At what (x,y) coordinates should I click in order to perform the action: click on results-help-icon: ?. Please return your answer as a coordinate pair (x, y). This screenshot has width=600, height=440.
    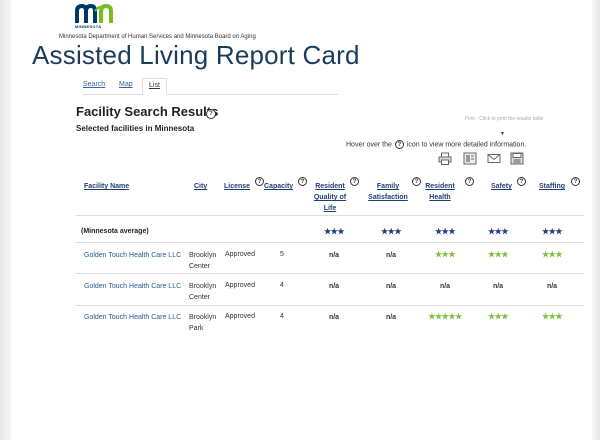
    Looking at the image, I should click on (211, 114).